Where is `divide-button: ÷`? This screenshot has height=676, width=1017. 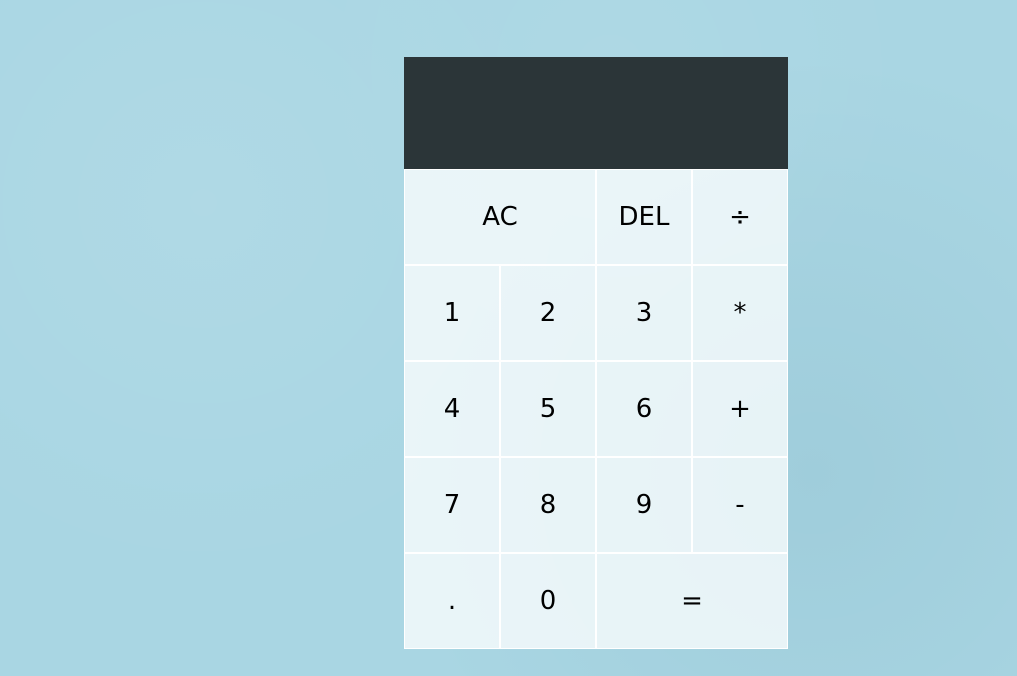 divide-button: ÷ is located at coordinates (740, 217).